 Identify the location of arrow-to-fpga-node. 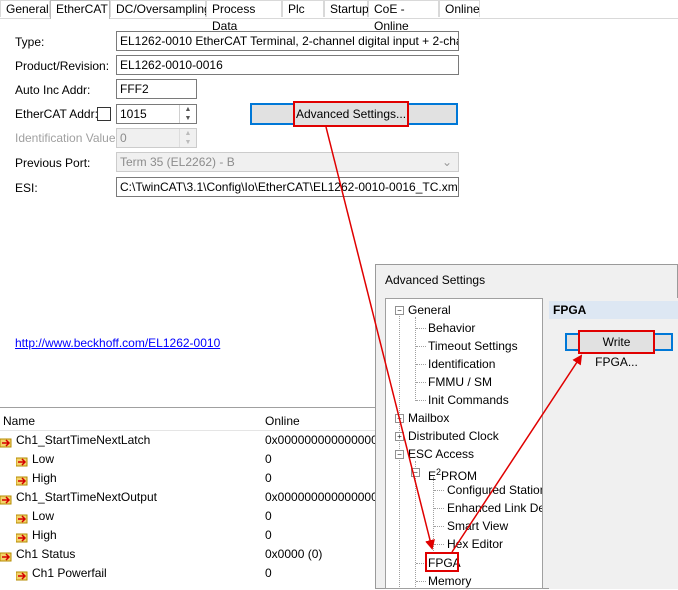
(380, 338).